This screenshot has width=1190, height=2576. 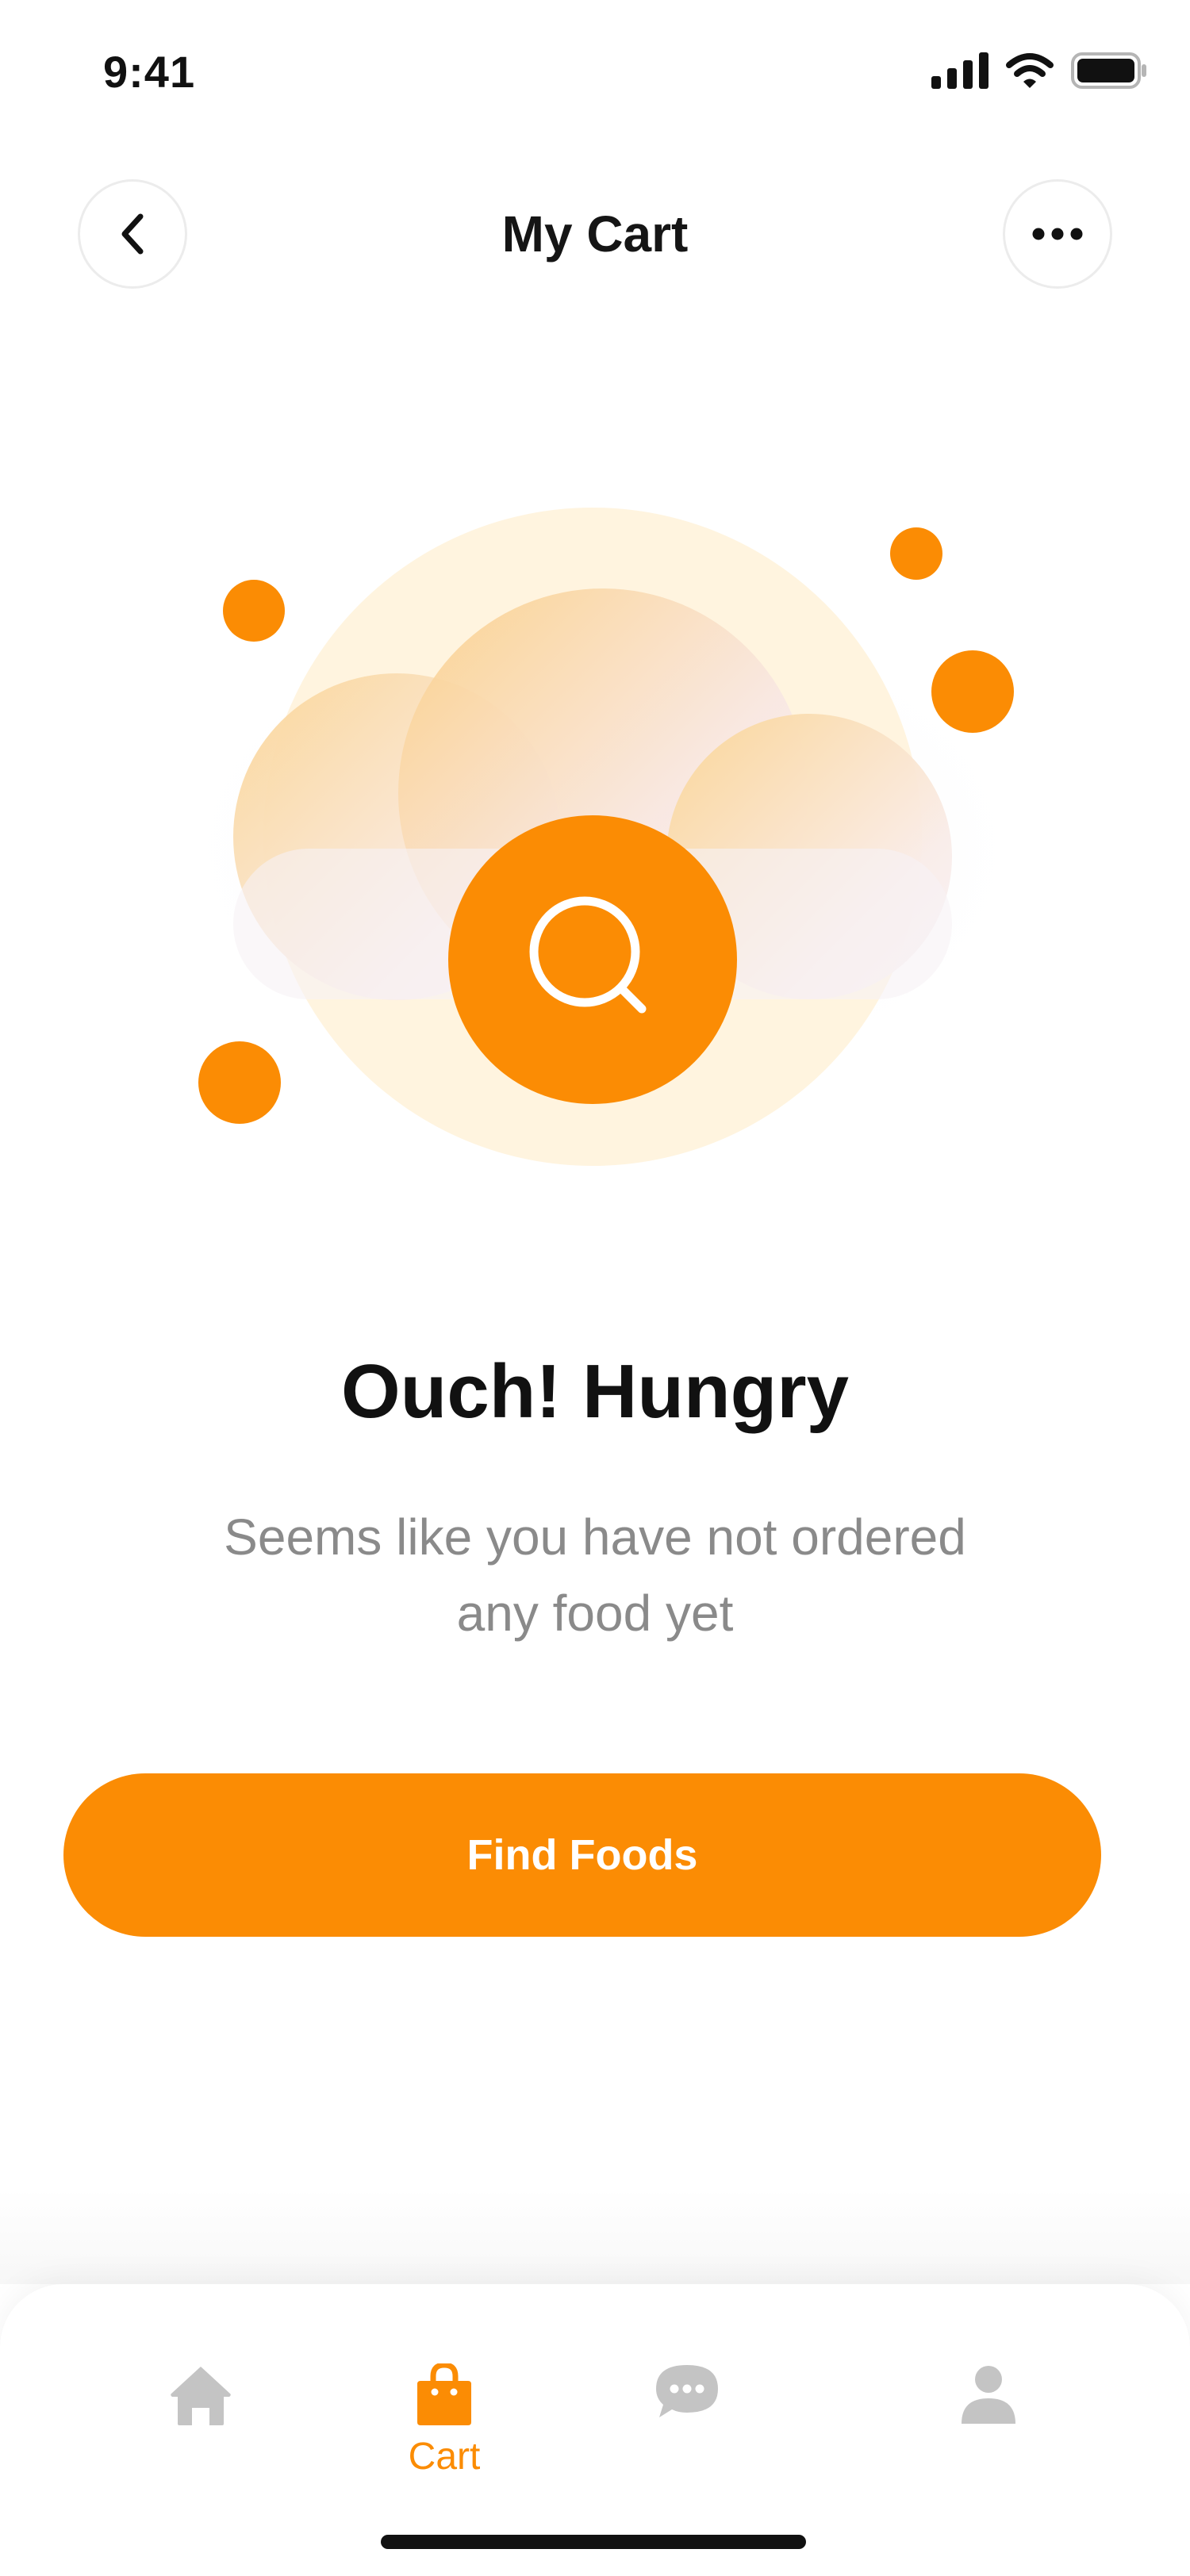 I want to click on status-bar: 9:41, so click(x=595, y=75).